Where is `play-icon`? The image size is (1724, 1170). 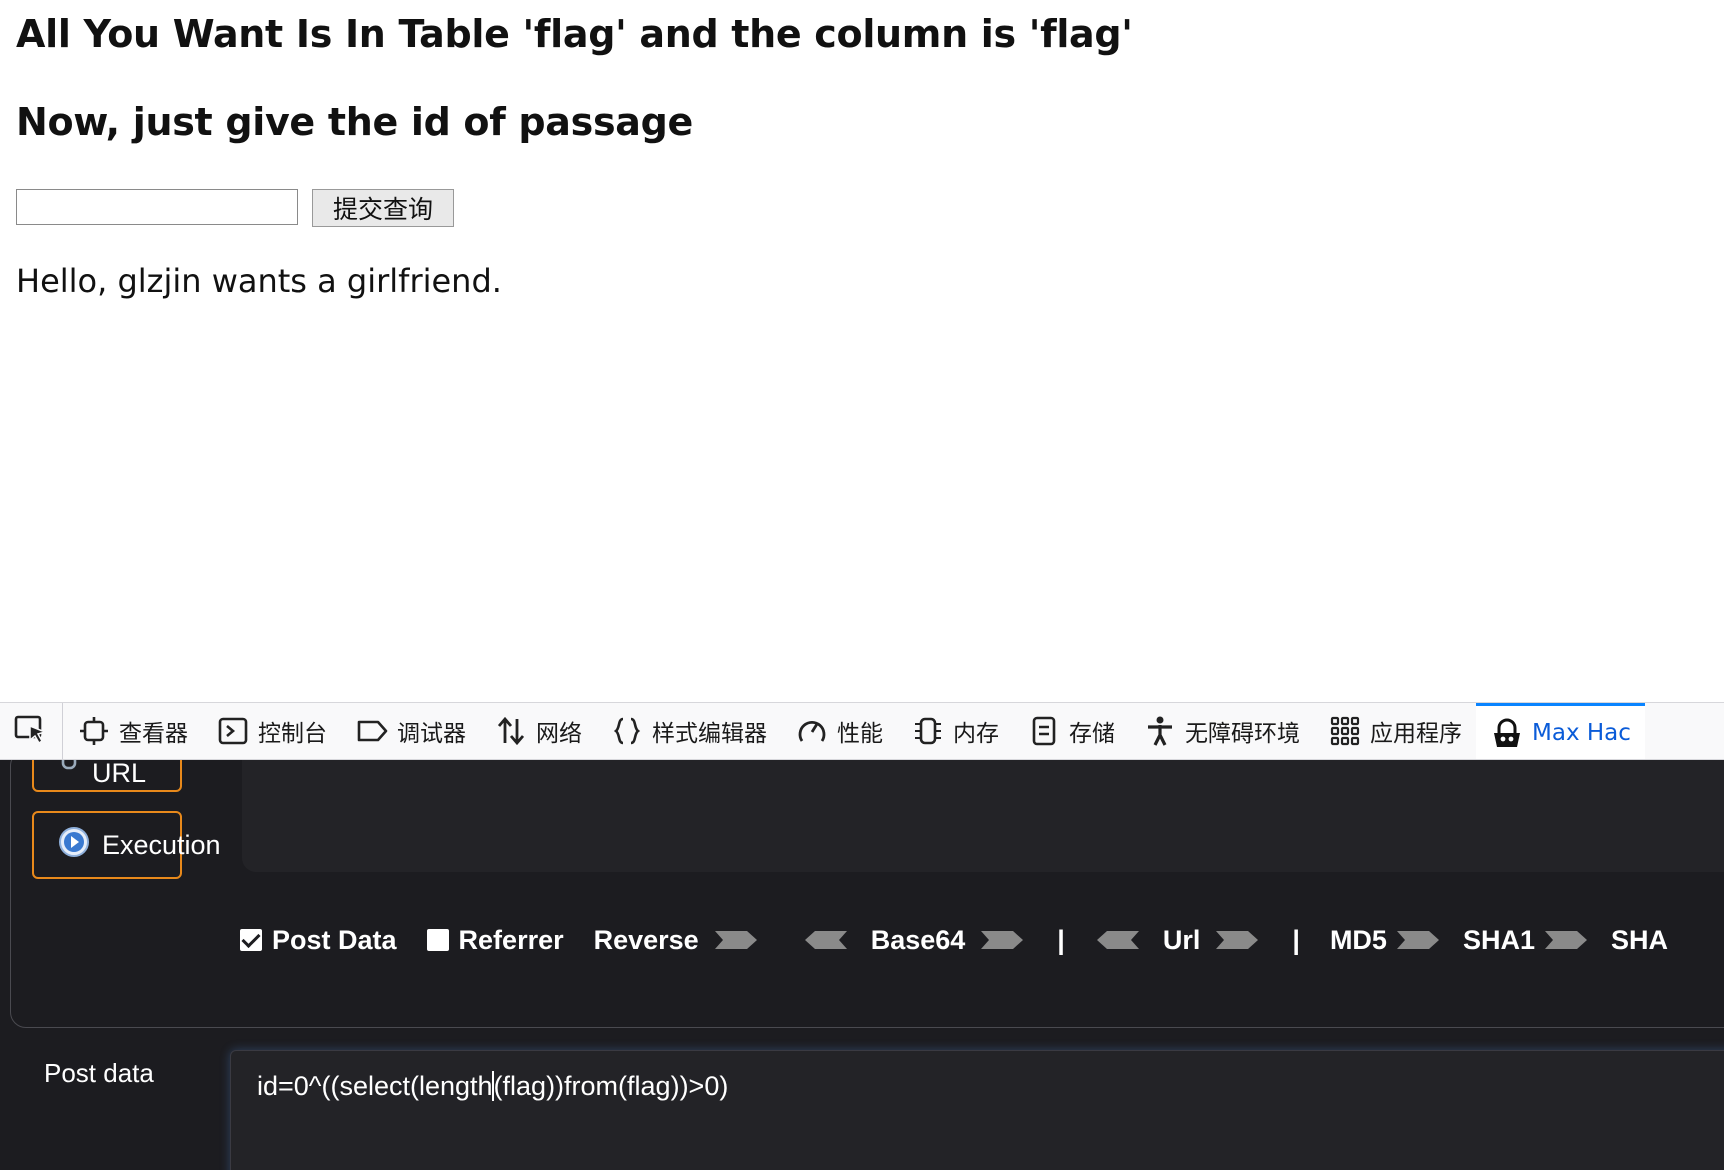
play-icon is located at coordinates (74, 845).